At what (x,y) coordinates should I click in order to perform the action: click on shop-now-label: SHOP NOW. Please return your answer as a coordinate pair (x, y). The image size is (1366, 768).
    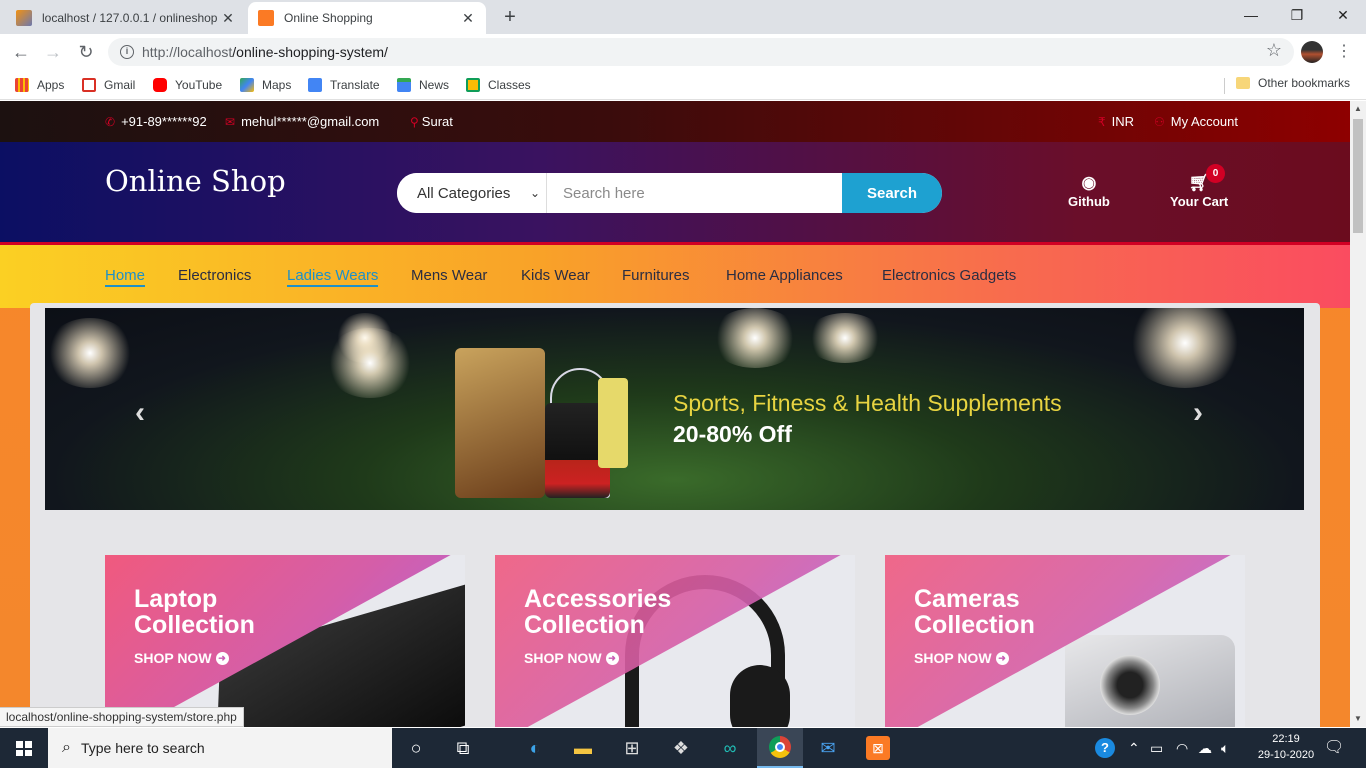
    Looking at the image, I should click on (953, 658).